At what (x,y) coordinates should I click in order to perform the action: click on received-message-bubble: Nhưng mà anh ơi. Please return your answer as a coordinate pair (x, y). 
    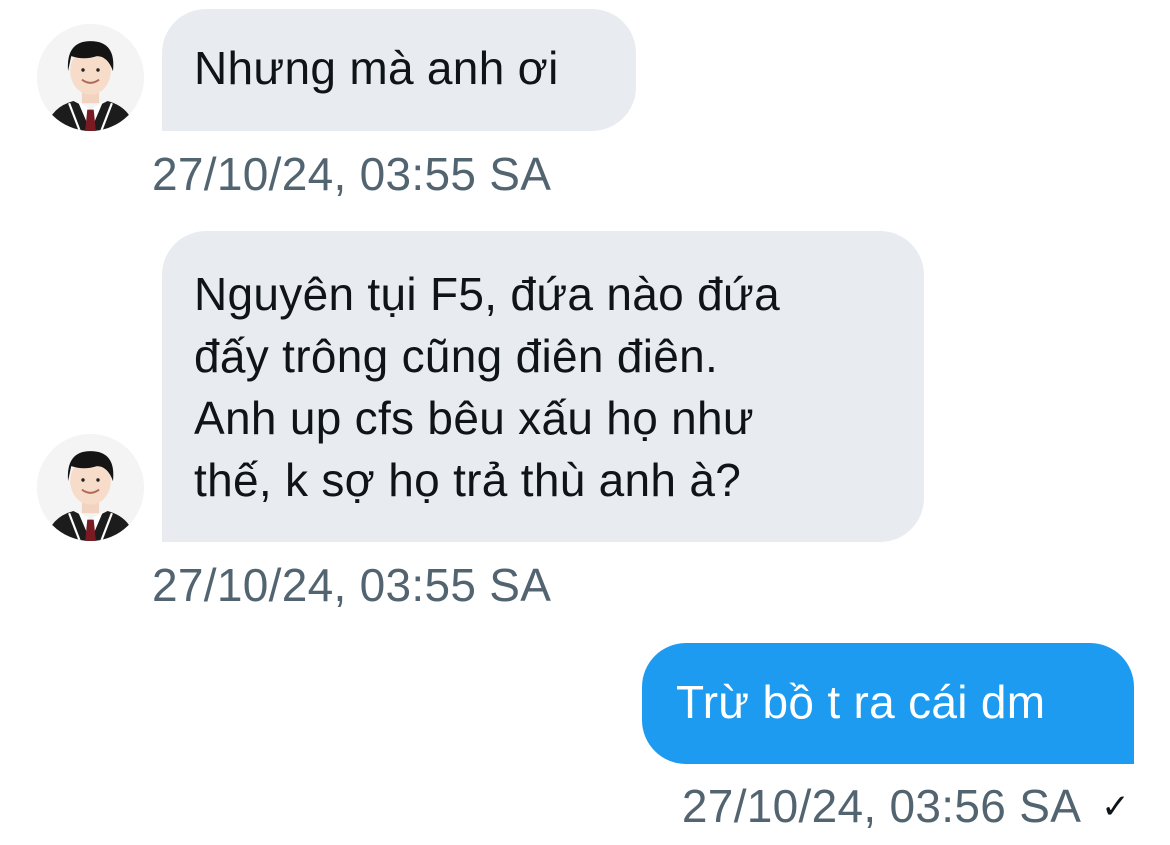
    Looking at the image, I should click on (399, 70).